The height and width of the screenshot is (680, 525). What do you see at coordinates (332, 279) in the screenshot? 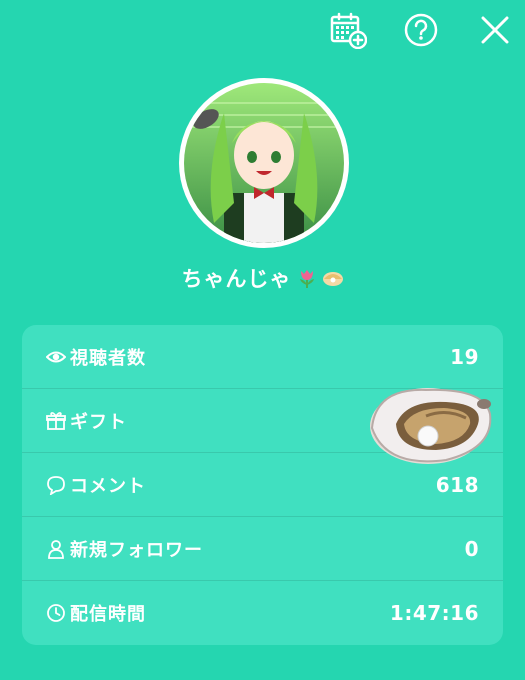
I see `oyster-emoji-icon` at bounding box center [332, 279].